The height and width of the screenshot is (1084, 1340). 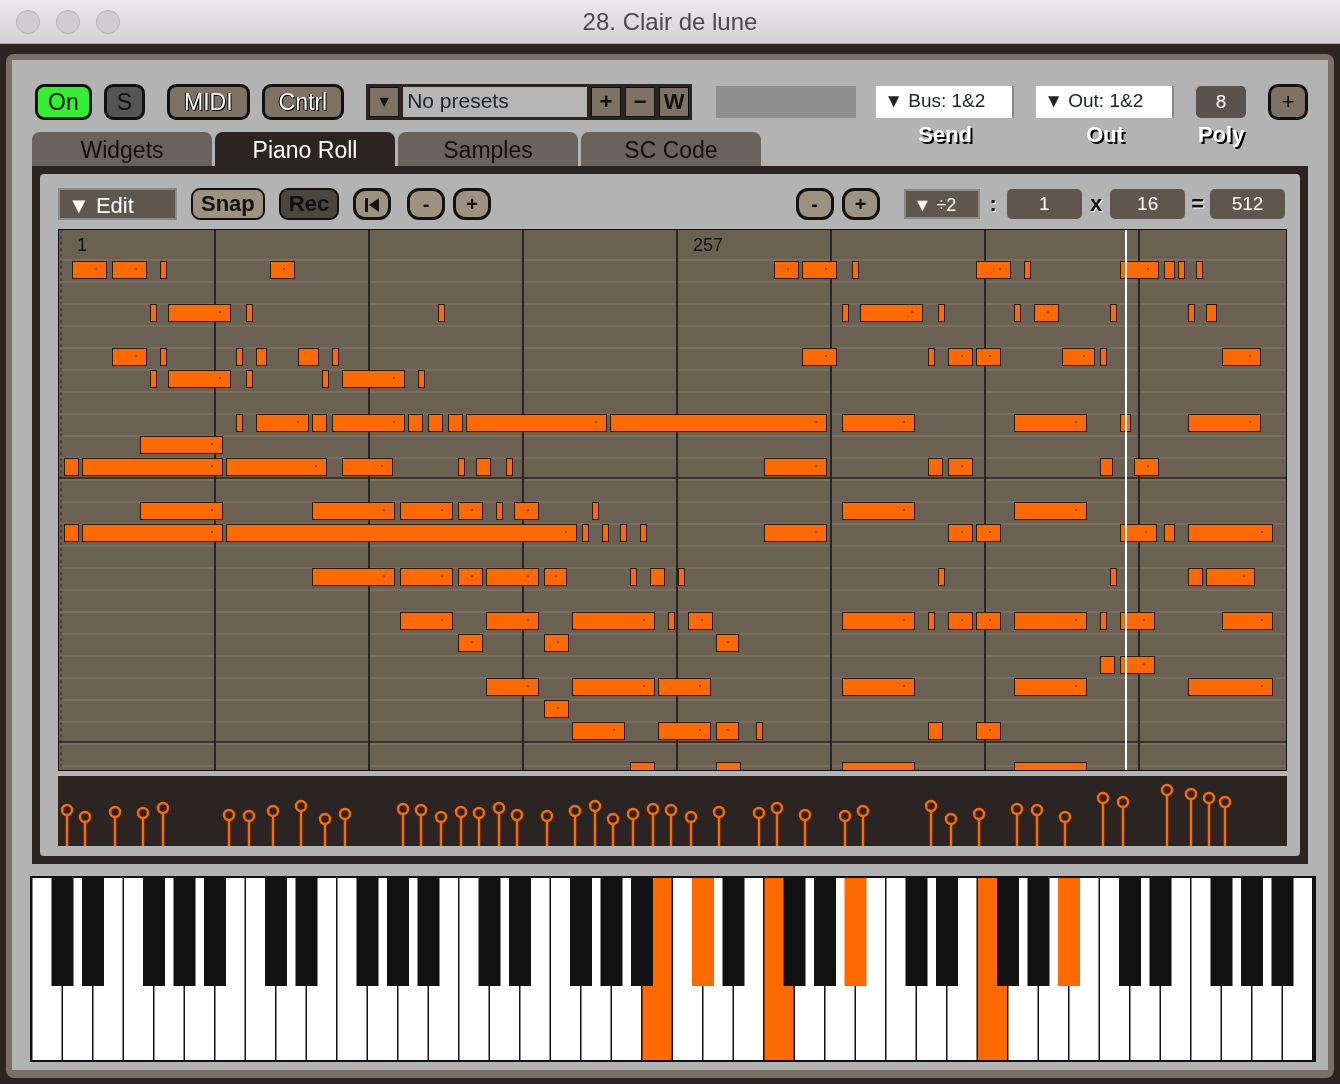 What do you see at coordinates (814, 203) in the screenshot?
I see `grid-zoom-button: -` at bounding box center [814, 203].